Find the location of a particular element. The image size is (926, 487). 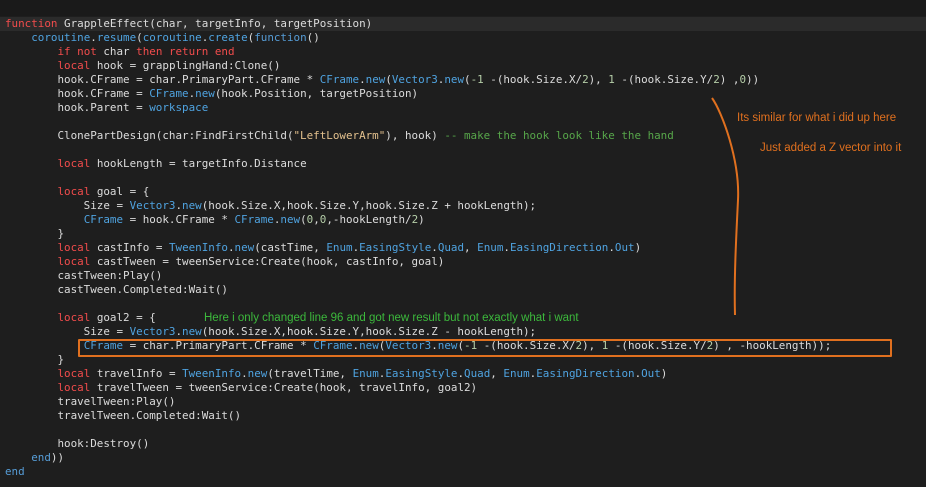

editor-top-strip is located at coordinates (463, 8).